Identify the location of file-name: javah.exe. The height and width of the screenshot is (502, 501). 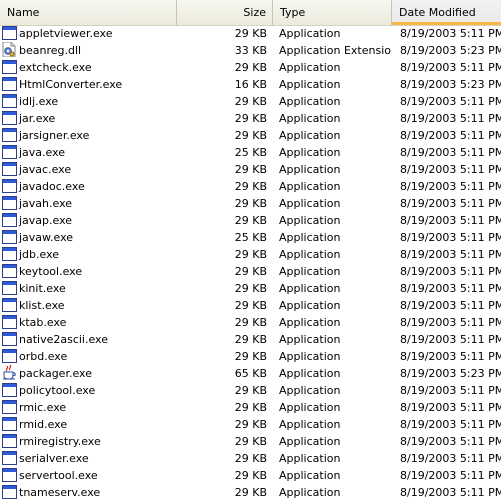
(46, 203).